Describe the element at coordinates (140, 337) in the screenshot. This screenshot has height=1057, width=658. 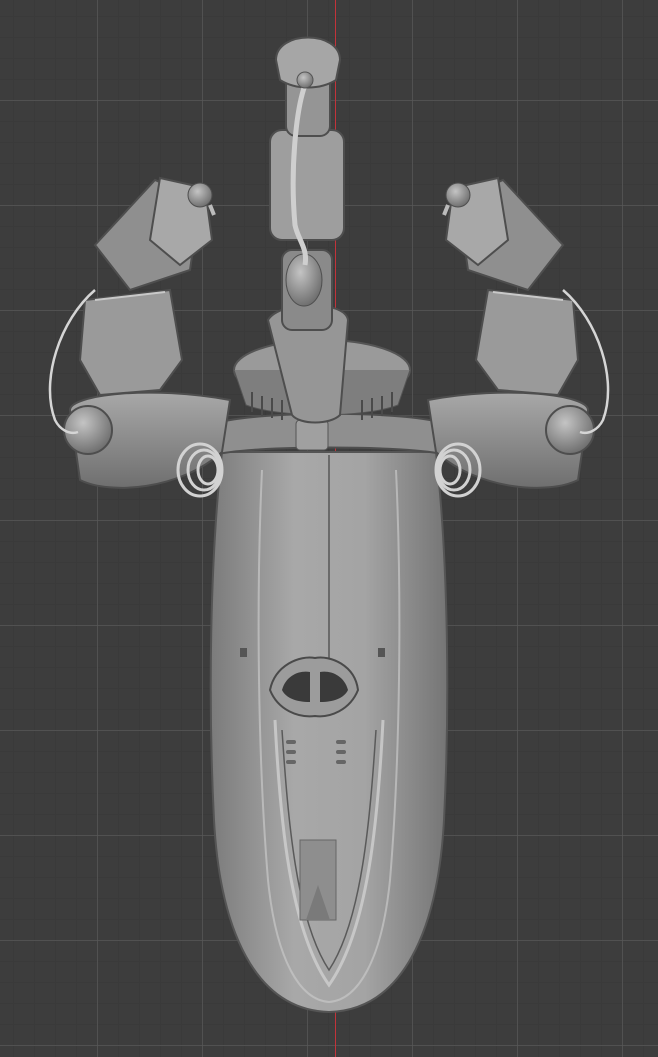
I see `left-arm` at that location.